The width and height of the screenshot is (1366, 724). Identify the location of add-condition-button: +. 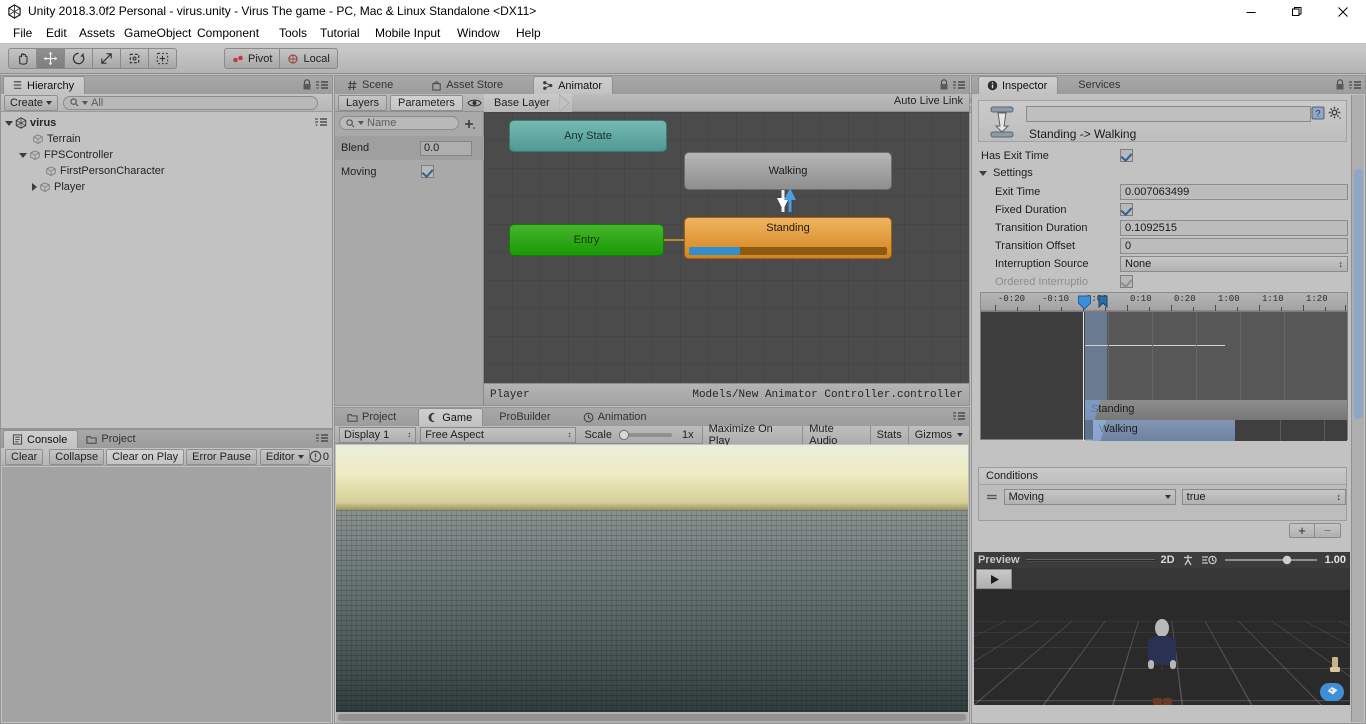
(1302, 530).